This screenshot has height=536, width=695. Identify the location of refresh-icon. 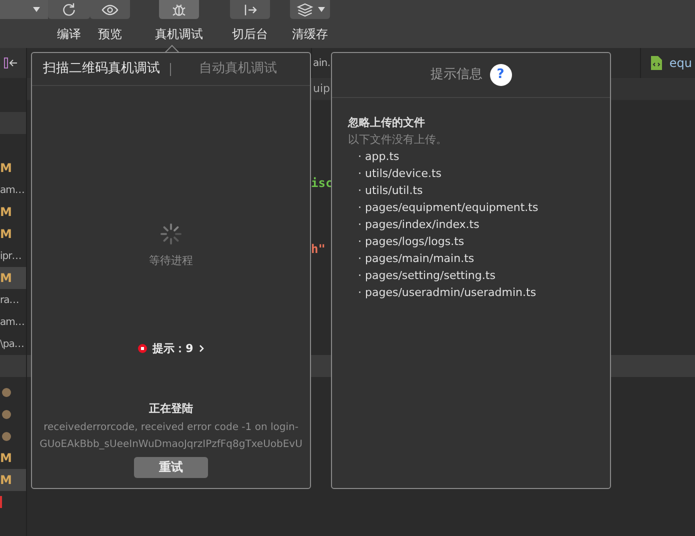
(69, 9).